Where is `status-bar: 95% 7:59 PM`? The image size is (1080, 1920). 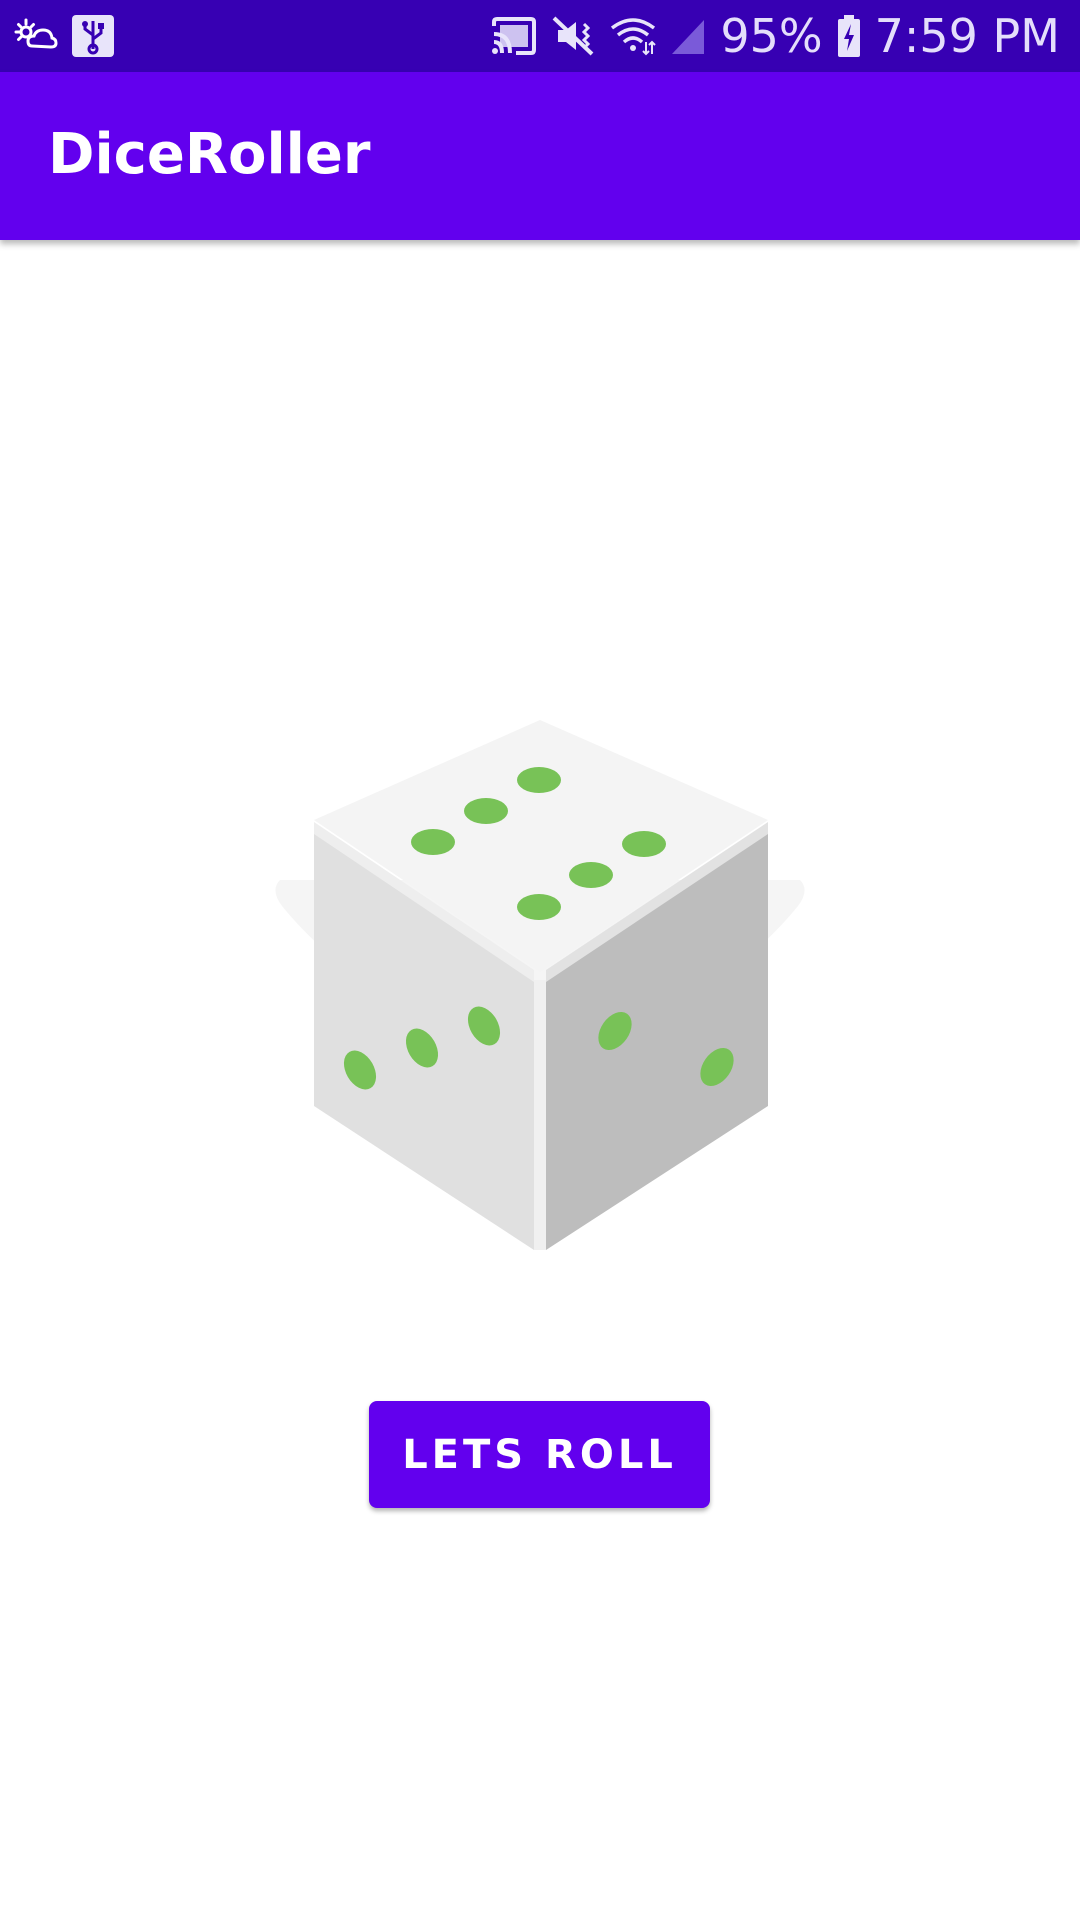 status-bar: 95% 7:59 PM is located at coordinates (540, 36).